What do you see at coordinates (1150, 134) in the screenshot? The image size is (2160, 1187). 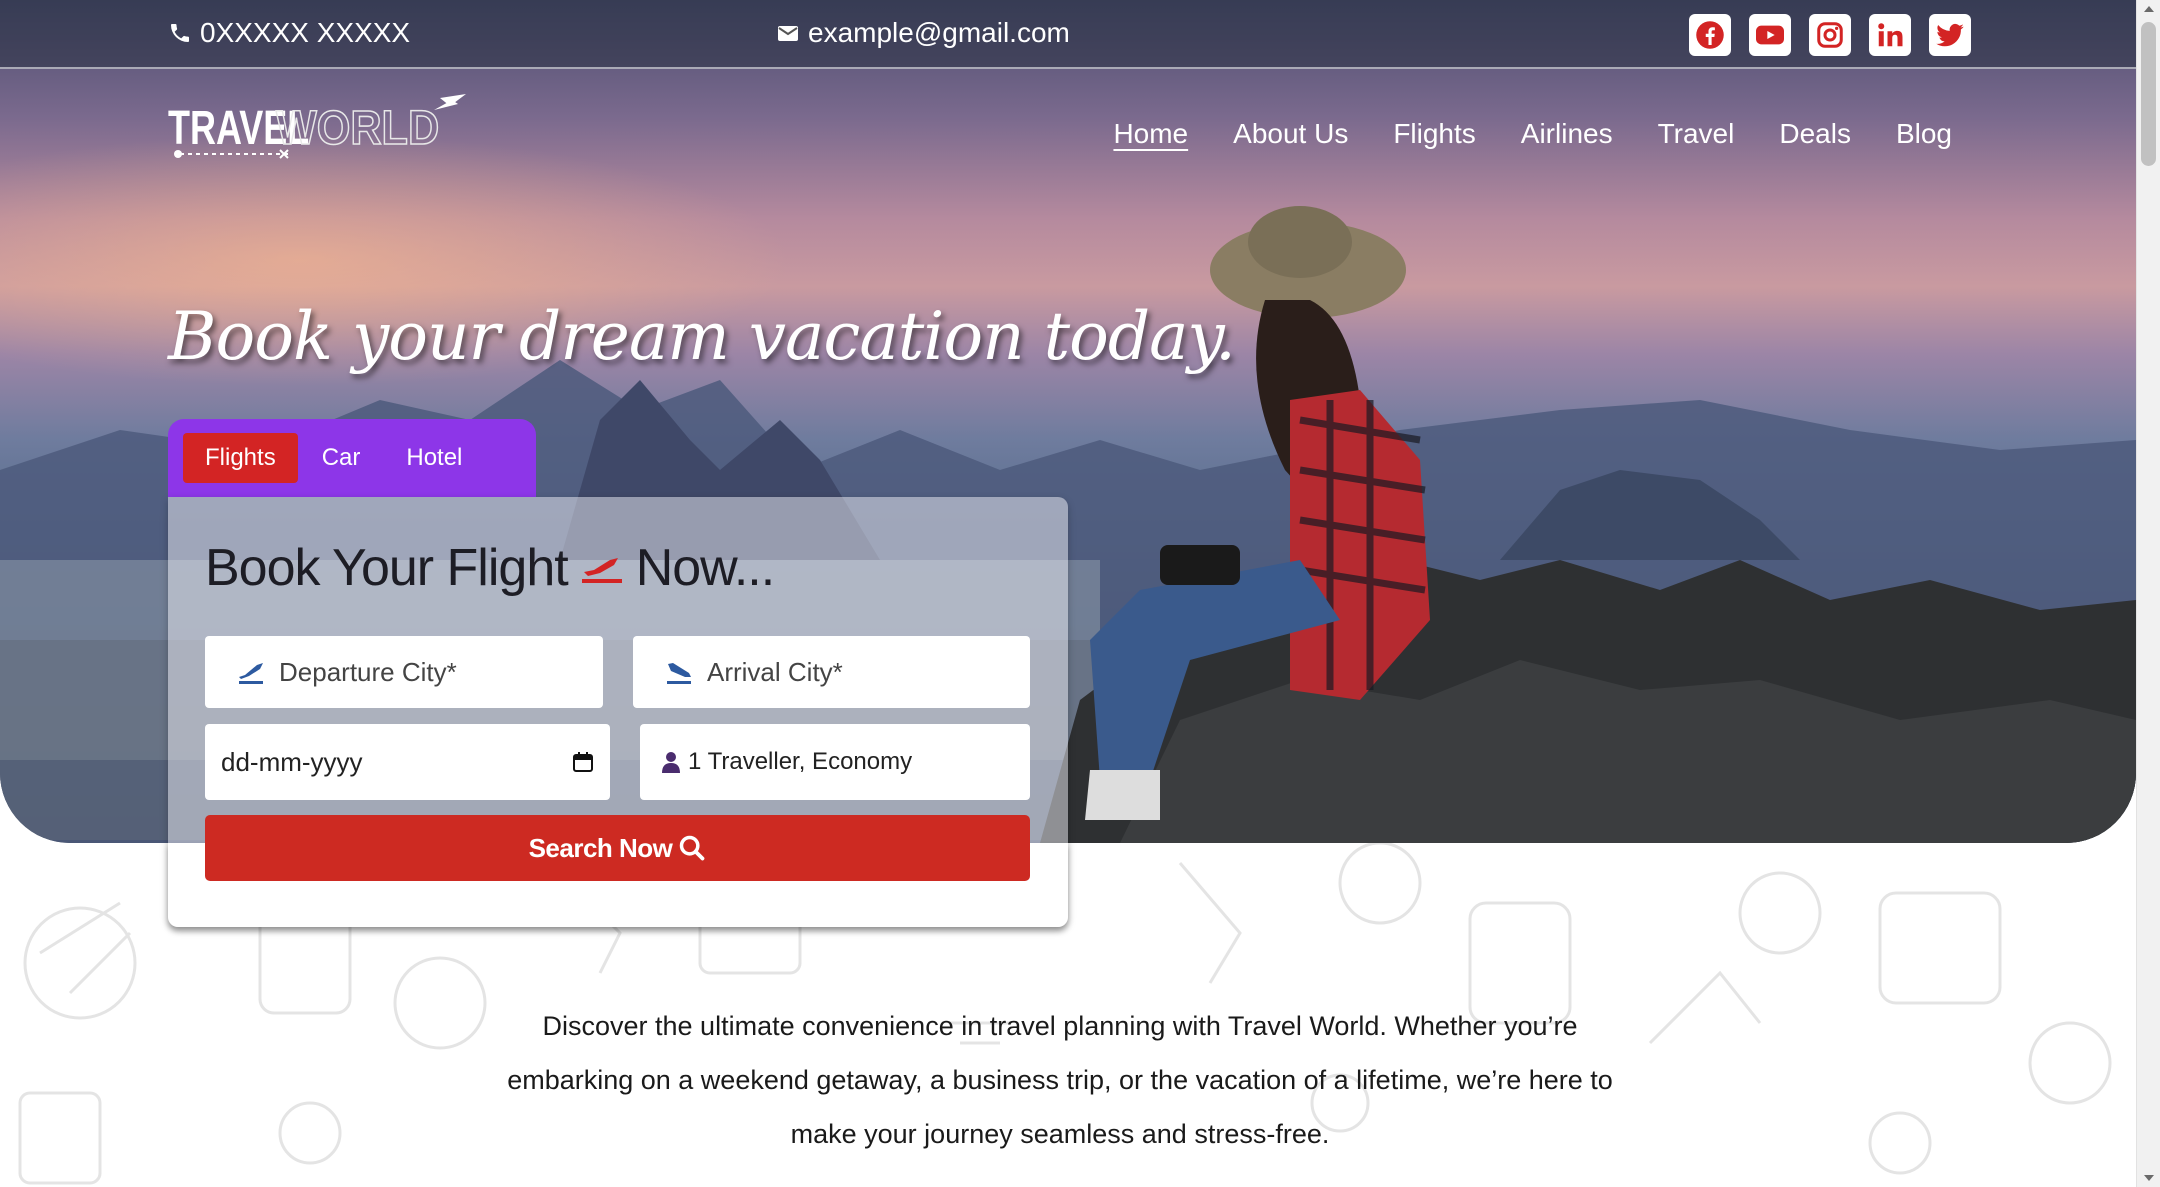 I see `nav-home: Home` at bounding box center [1150, 134].